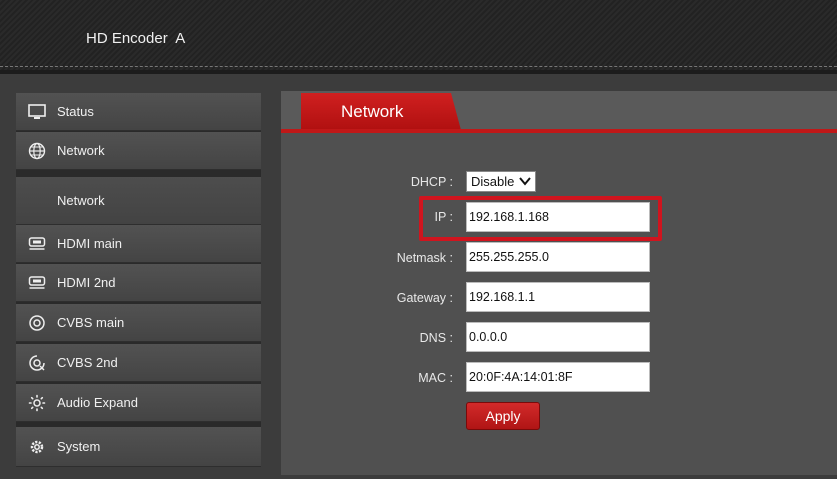 The width and height of the screenshot is (837, 479). What do you see at coordinates (138, 112) in the screenshot?
I see `sidebar-item-status: Status` at bounding box center [138, 112].